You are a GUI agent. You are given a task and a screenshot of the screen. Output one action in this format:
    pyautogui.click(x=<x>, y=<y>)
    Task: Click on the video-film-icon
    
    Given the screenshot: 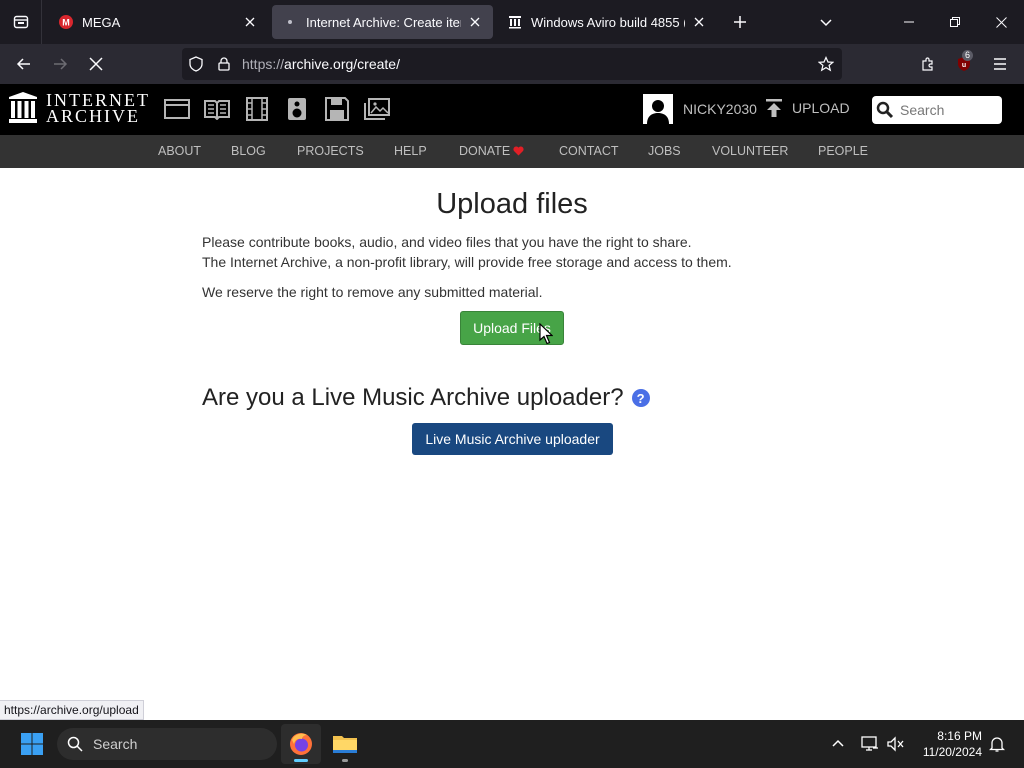 What is the action you would take?
    pyautogui.click(x=257, y=109)
    